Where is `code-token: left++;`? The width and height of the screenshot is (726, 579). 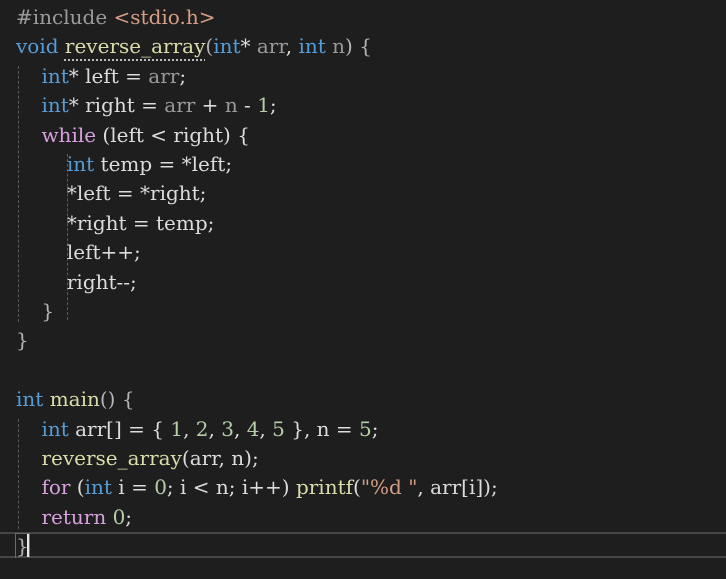 code-token: left++; is located at coordinates (78, 252).